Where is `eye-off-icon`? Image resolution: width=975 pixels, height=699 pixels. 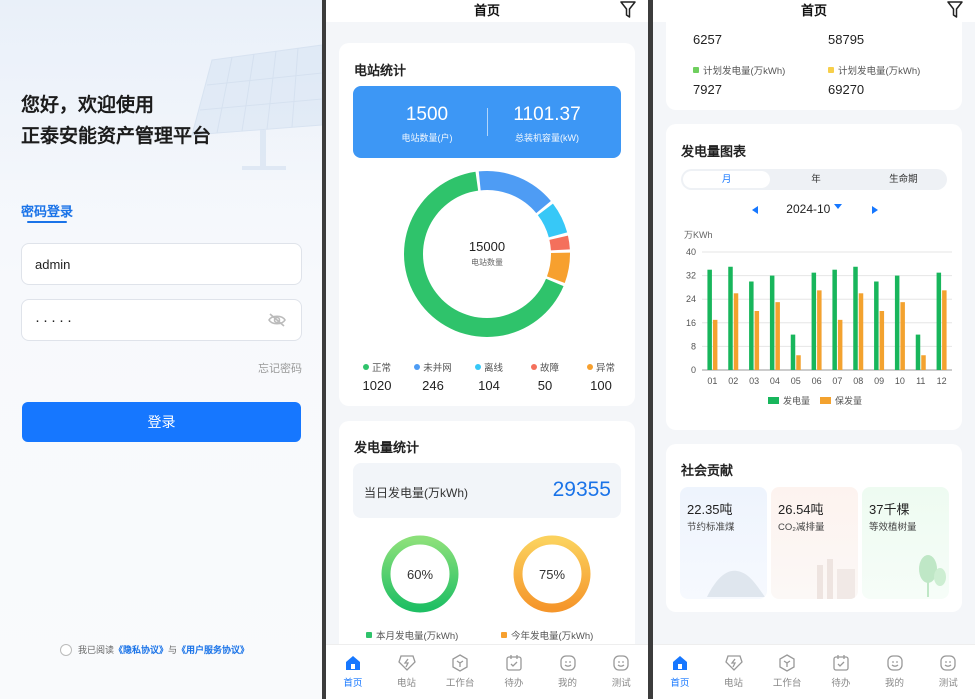 eye-off-icon is located at coordinates (277, 320).